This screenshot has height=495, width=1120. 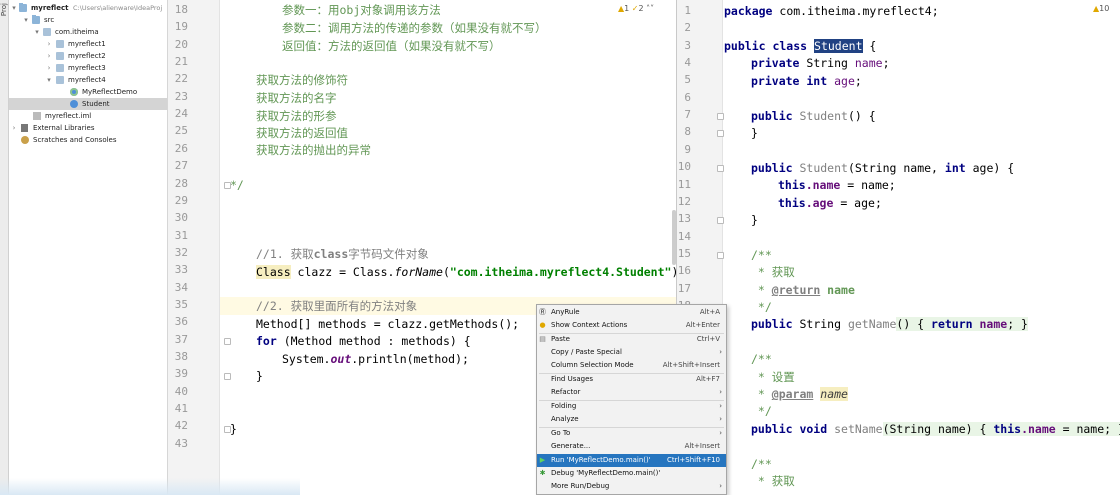 What do you see at coordinates (391, 46) in the screenshot?
I see `code-line-20: 返回值：方法的返回值（如果没有就不写）` at bounding box center [391, 46].